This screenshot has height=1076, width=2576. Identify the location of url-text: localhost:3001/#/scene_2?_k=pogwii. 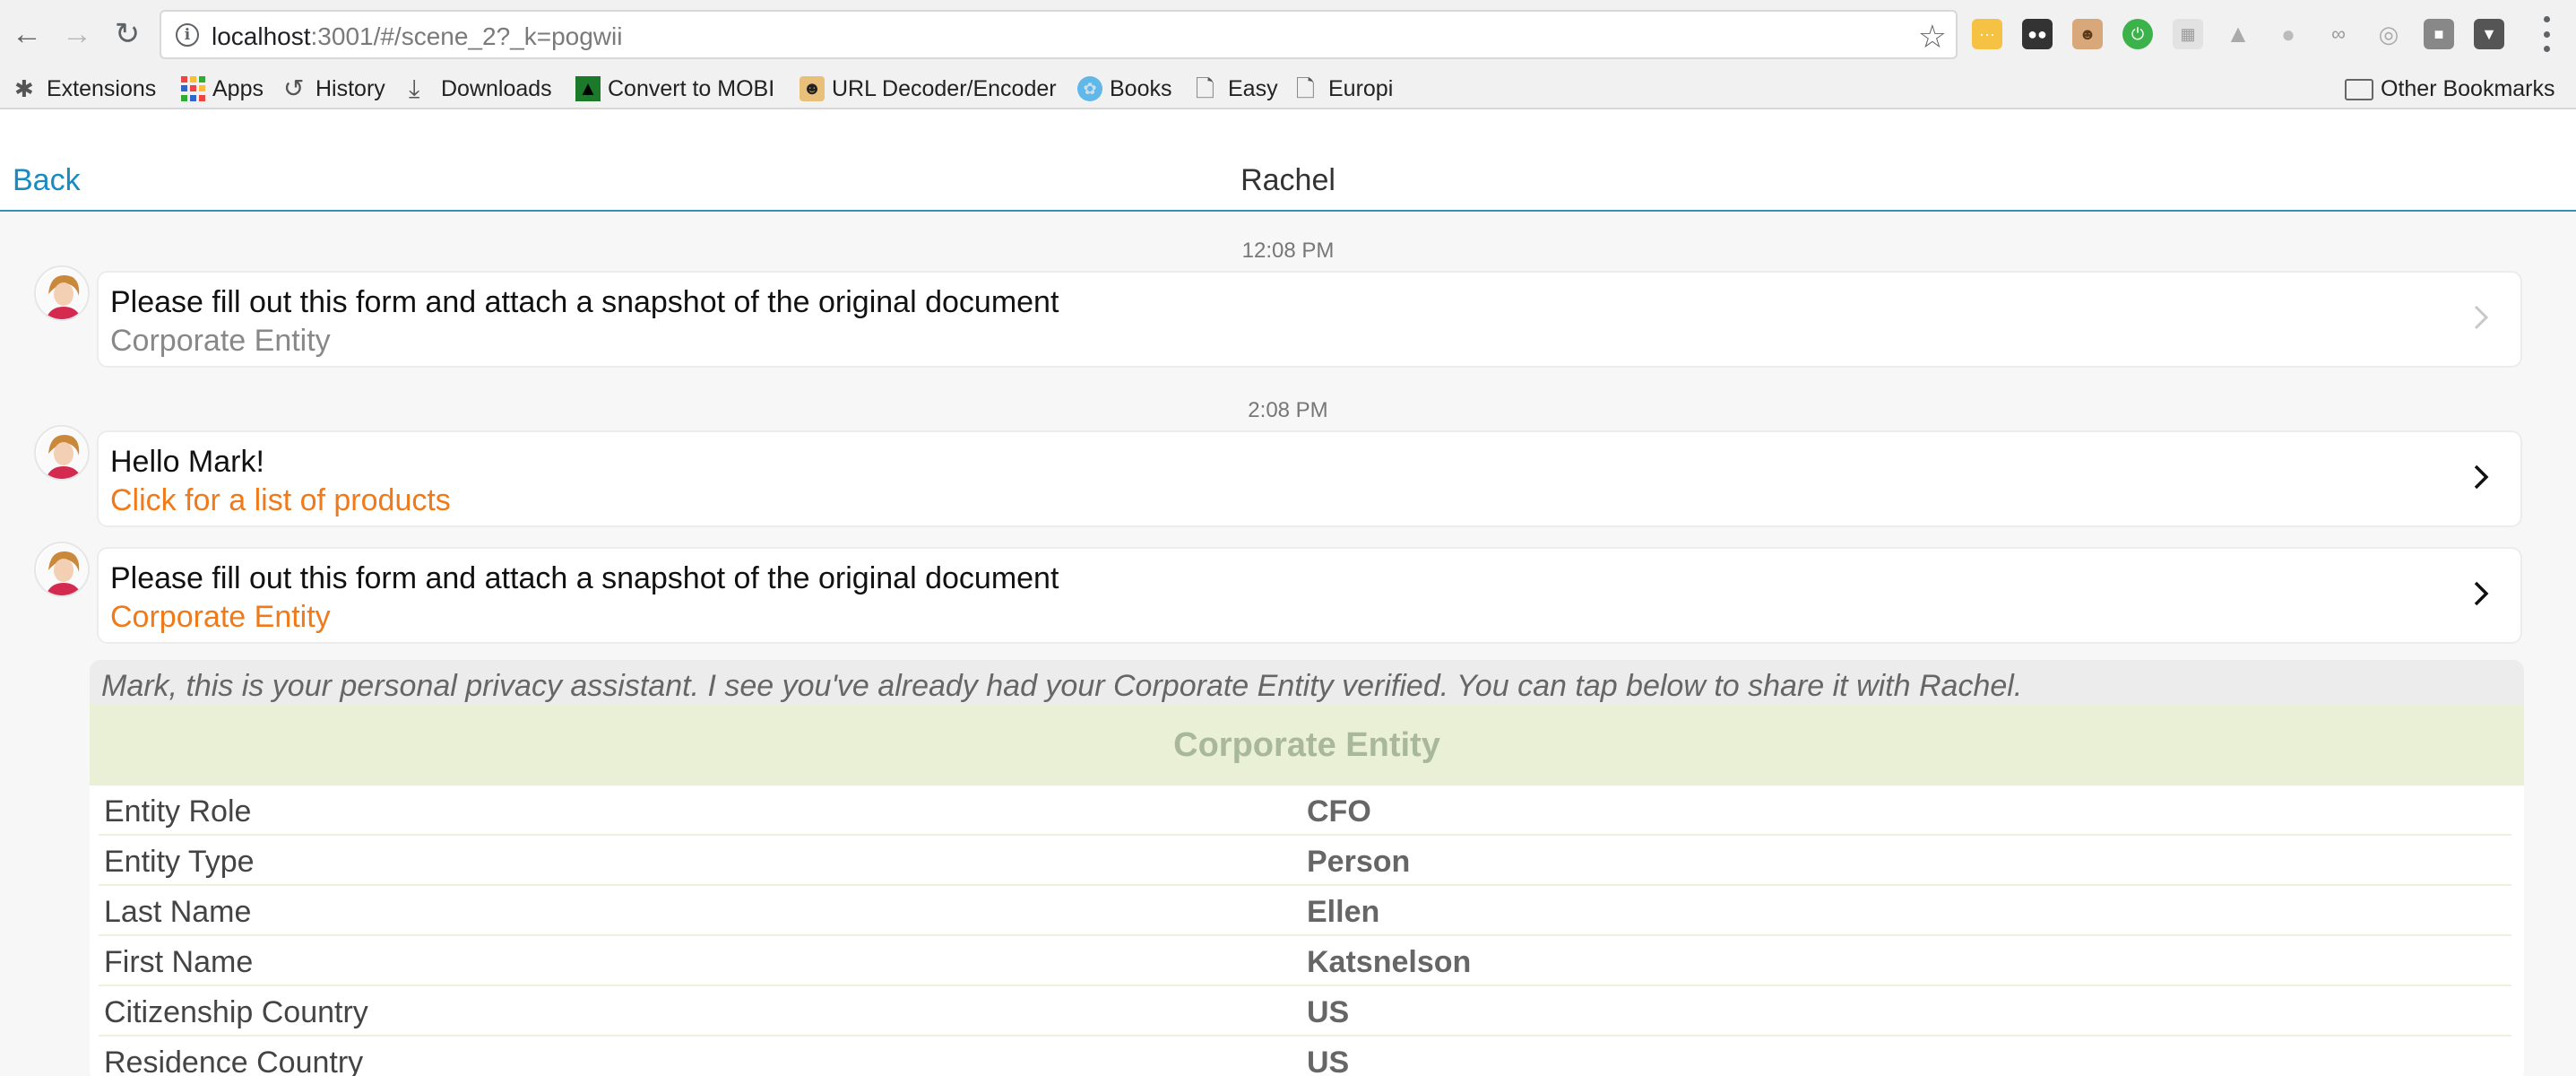
(417, 36).